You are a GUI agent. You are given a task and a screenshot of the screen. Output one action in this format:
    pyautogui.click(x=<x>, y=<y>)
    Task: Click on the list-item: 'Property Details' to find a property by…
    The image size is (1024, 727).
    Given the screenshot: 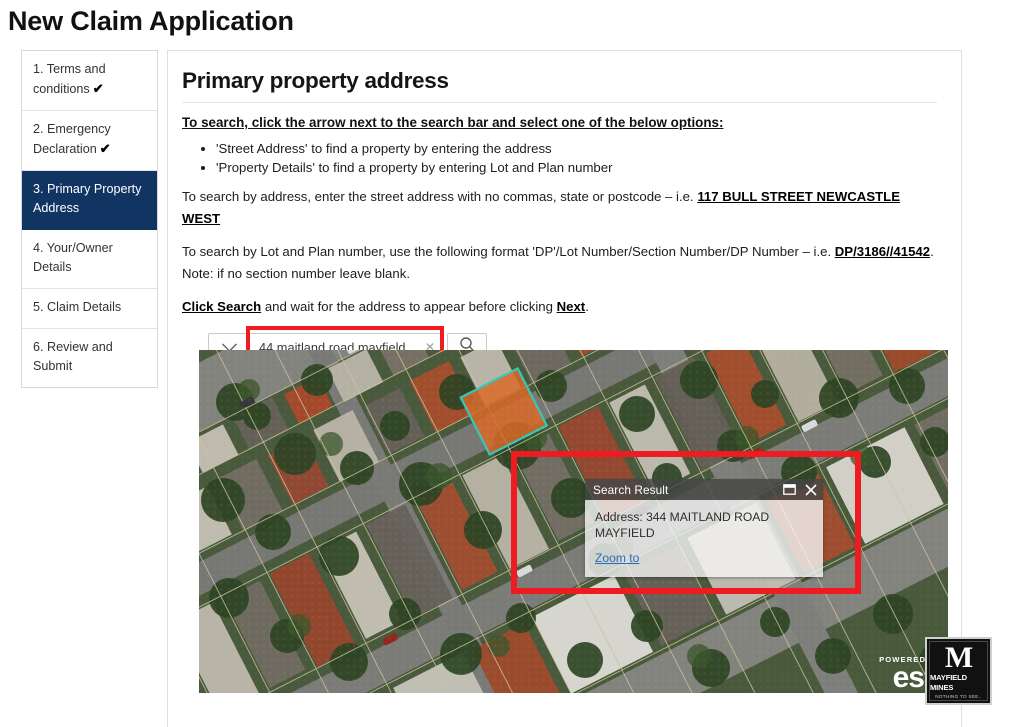 What is the action you would take?
    pyautogui.click(x=576, y=167)
    